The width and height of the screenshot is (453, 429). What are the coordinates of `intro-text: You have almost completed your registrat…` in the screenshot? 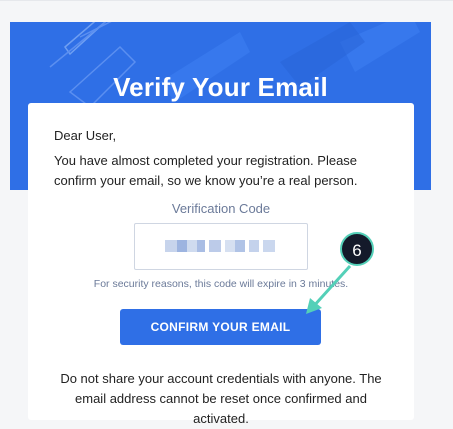 It's located at (206, 170).